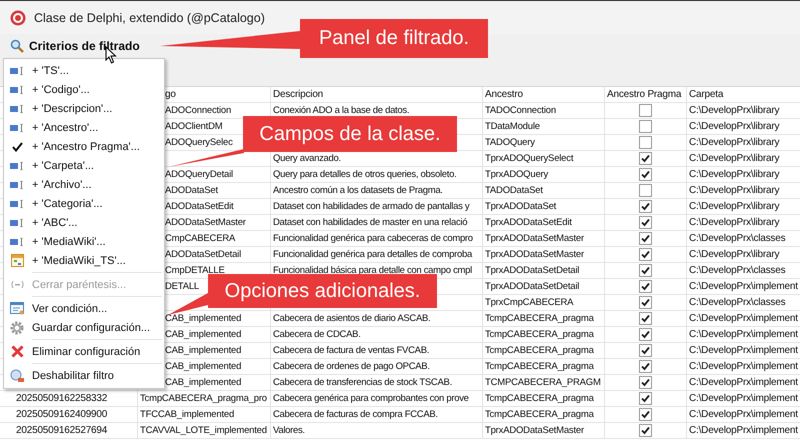 Image resolution: width=800 pixels, height=442 pixels. What do you see at coordinates (377, 367) in the screenshot?
I see `table-cell: Cabecera de ordenes de pago OPCAB.` at bounding box center [377, 367].